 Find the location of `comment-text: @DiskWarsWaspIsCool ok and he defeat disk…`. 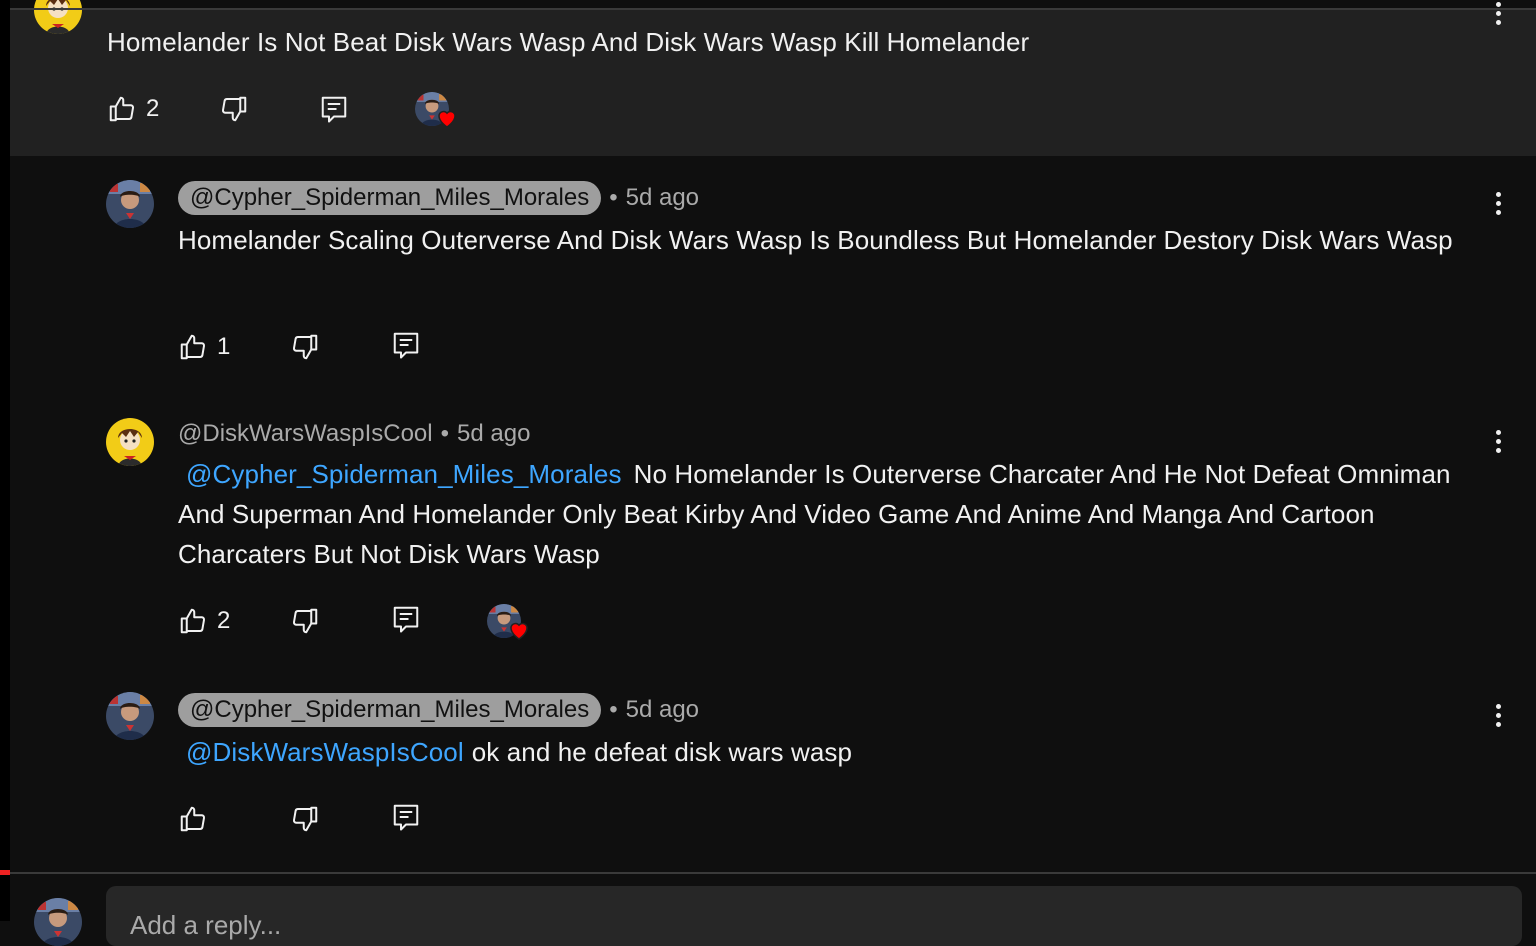

comment-text: @DiskWarsWaspIsCool ok and he defeat disk… is located at coordinates (828, 752).